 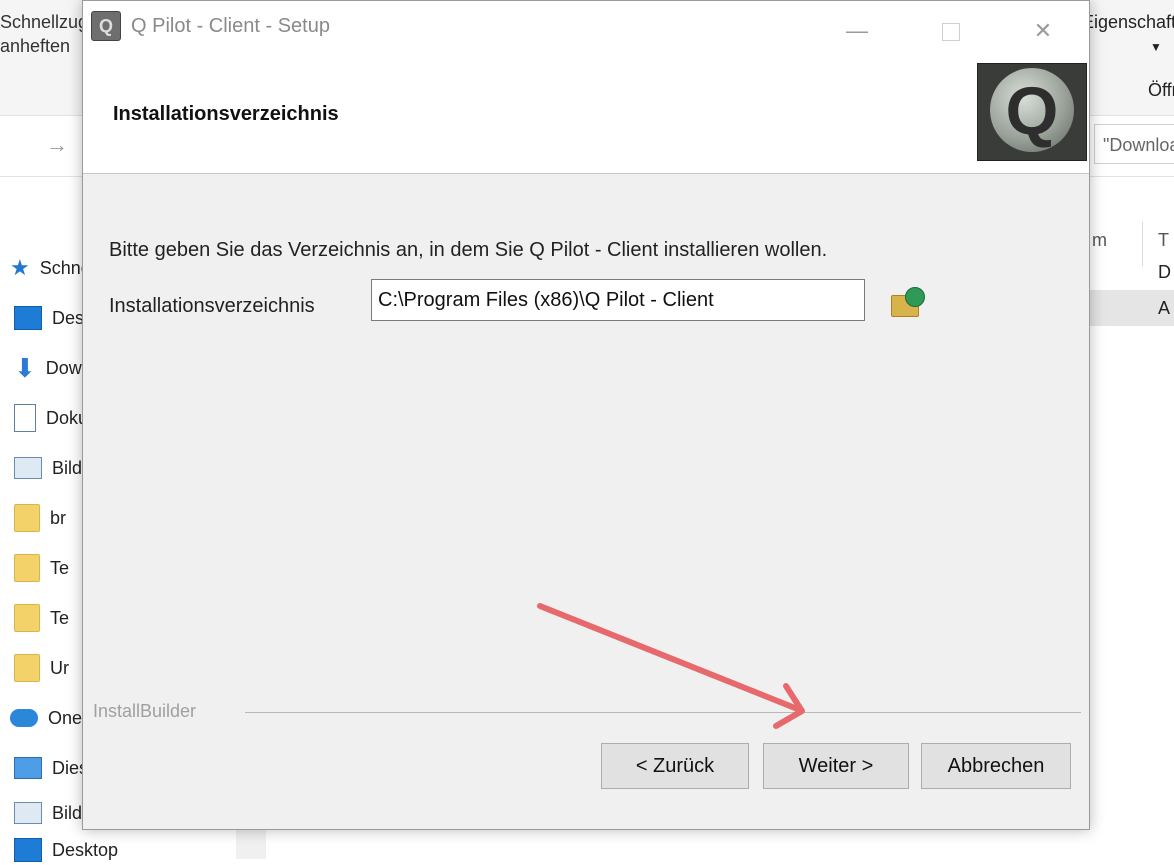 I want to click on nav-item-folder-te-1: Te, so click(x=41, y=568).